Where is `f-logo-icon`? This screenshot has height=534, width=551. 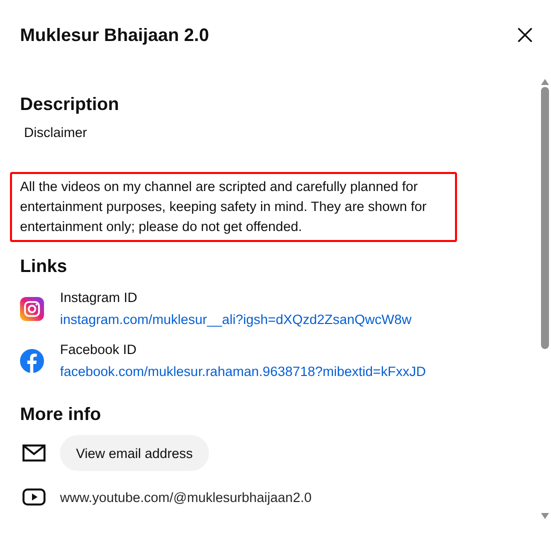
f-logo-icon is located at coordinates (32, 361).